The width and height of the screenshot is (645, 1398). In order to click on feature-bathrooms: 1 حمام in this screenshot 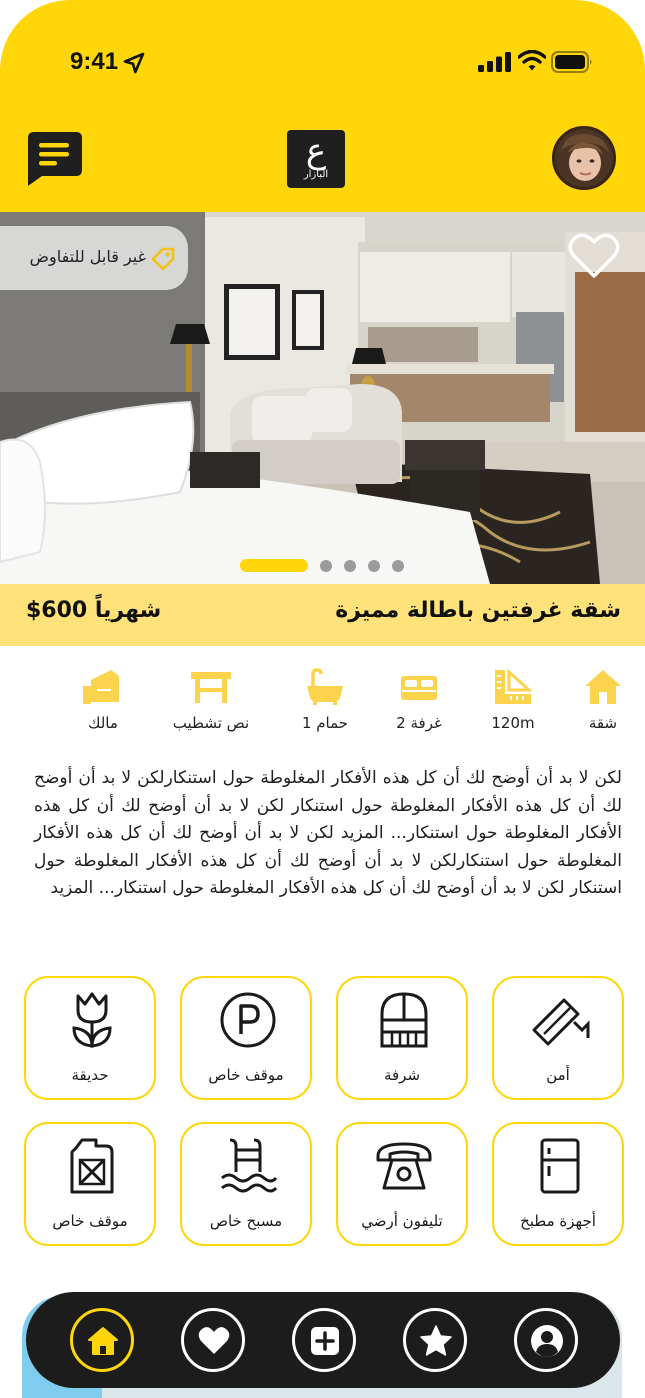, I will do `click(325, 700)`.